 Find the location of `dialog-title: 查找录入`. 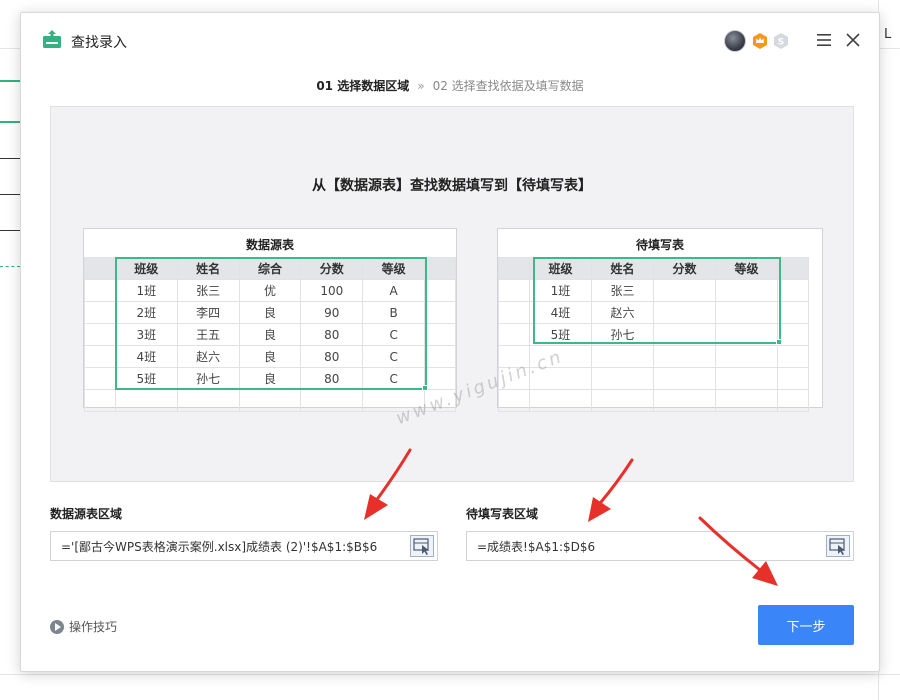

dialog-title: 查找录入 is located at coordinates (99, 43).